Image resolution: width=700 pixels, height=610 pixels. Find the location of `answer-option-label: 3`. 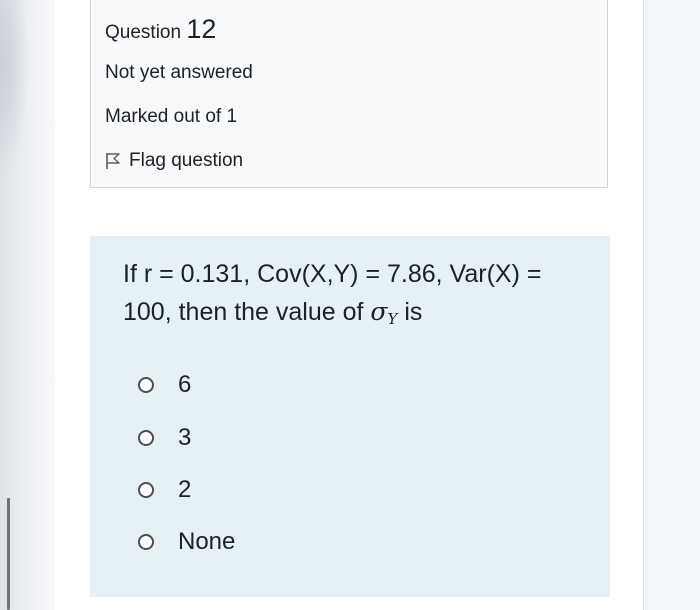

answer-option-label: 3 is located at coordinates (184, 438).